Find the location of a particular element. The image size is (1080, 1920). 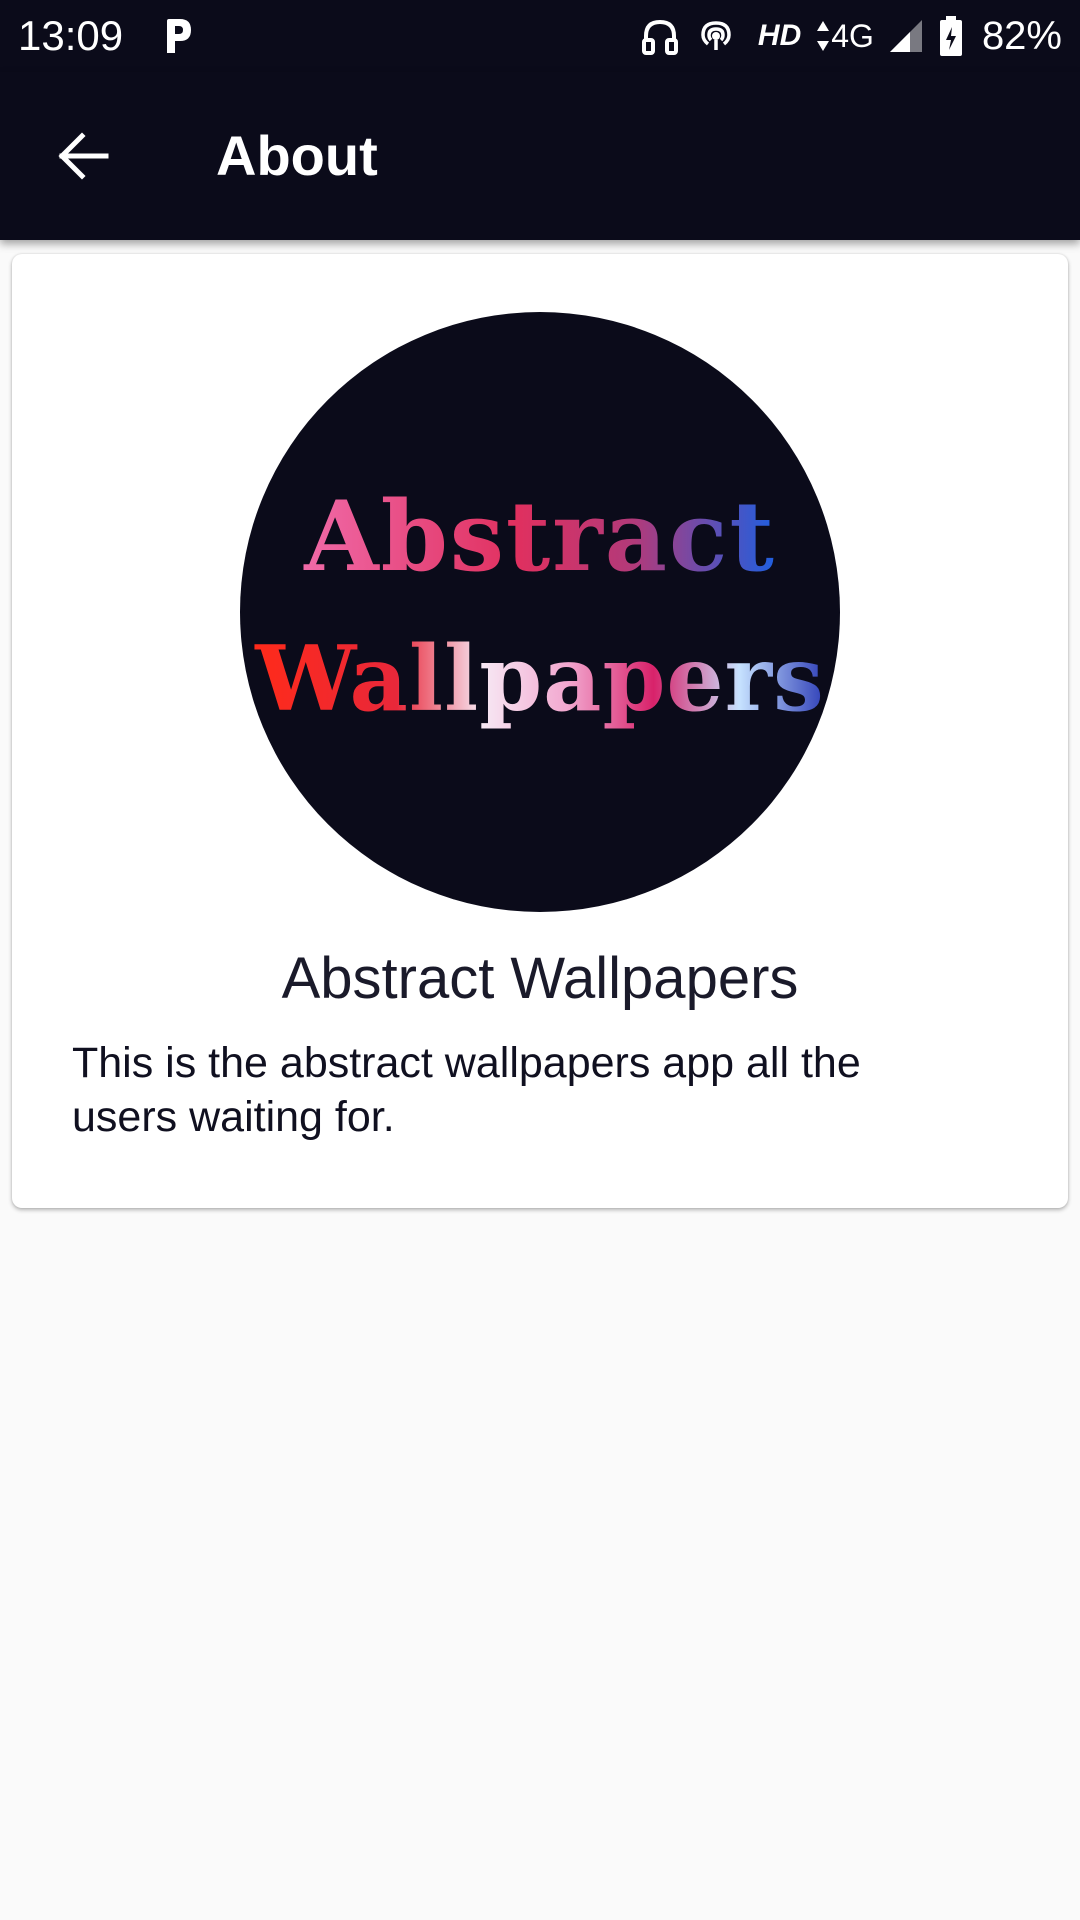

hotspot-icon is located at coordinates (716, 36).